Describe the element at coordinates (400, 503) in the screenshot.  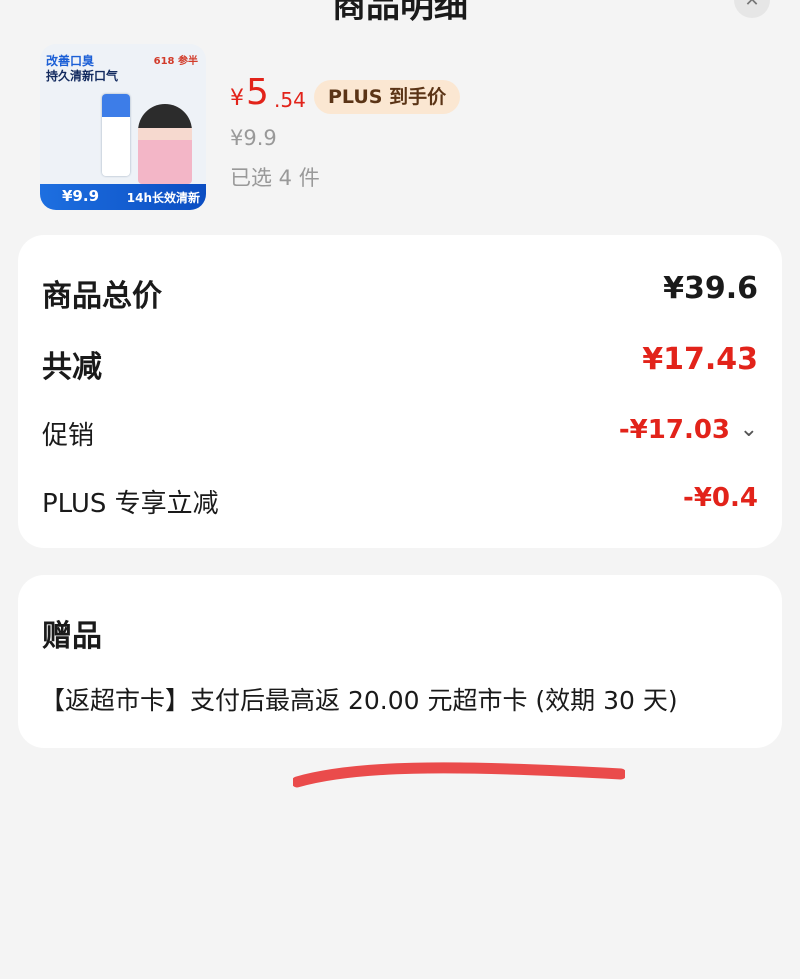
I see `plus-discount-row: PLUS 专享立减 -¥0.4` at that location.